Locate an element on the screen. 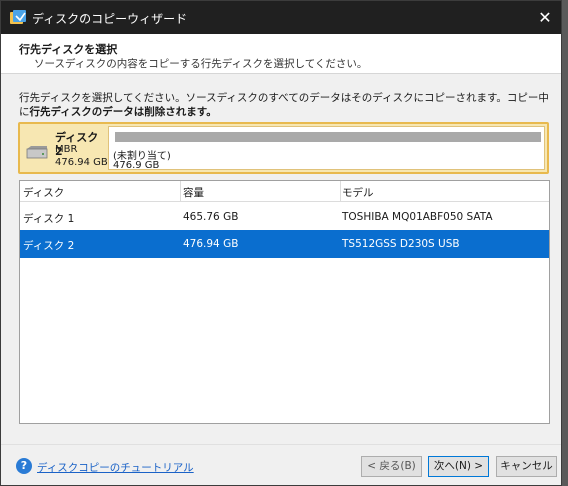  footer-divider is located at coordinates (281, 444).